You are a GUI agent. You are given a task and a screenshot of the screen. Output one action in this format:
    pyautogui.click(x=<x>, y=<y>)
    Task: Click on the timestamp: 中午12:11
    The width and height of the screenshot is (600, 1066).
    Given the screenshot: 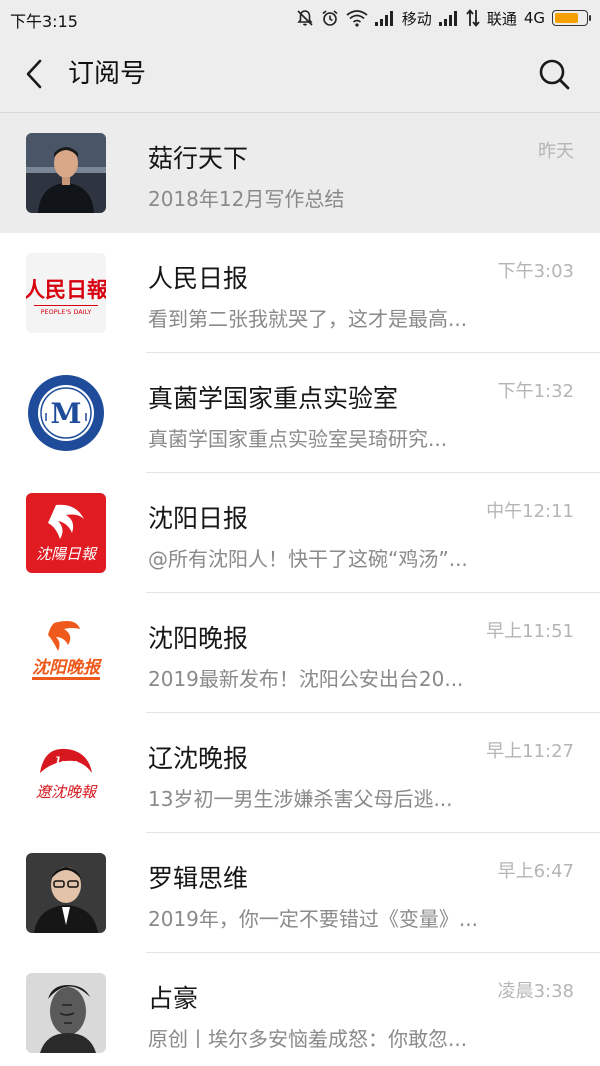 What is the action you would take?
    pyautogui.click(x=530, y=511)
    